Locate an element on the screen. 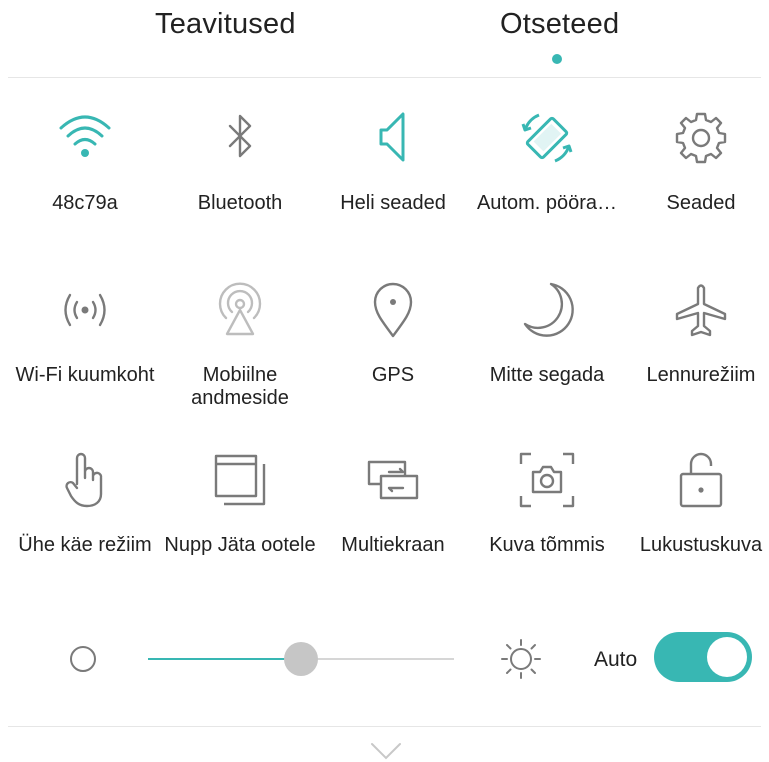 This screenshot has height=762, width=769. stacked-windows-icon is located at coordinates (240, 480).